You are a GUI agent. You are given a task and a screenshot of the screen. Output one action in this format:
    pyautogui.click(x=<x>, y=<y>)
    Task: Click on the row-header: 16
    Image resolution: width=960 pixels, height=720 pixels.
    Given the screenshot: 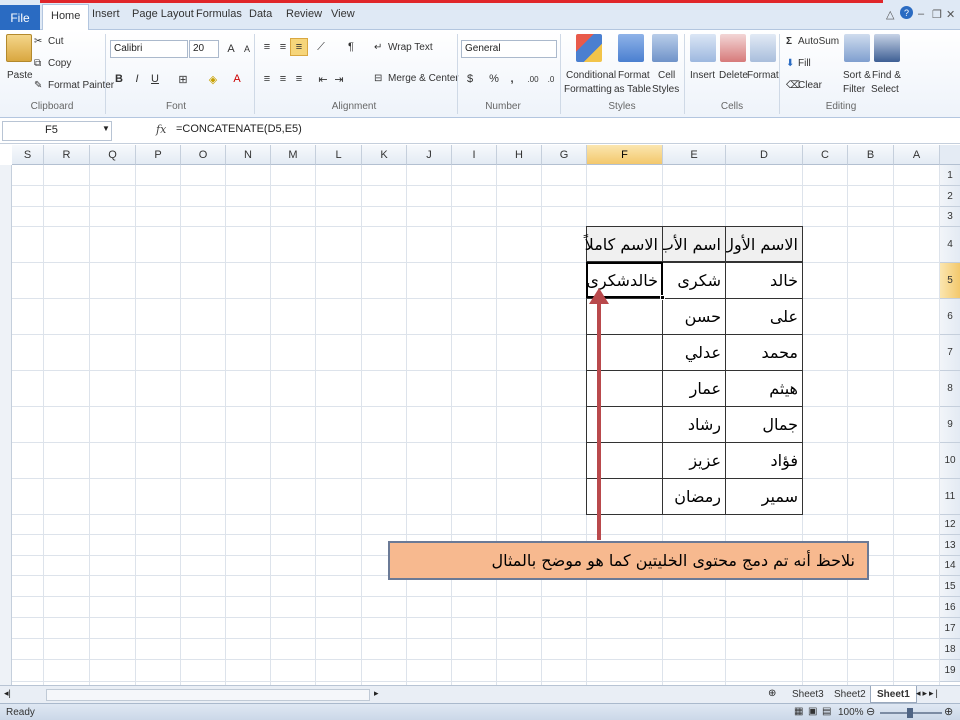 What is the action you would take?
    pyautogui.click(x=950, y=607)
    